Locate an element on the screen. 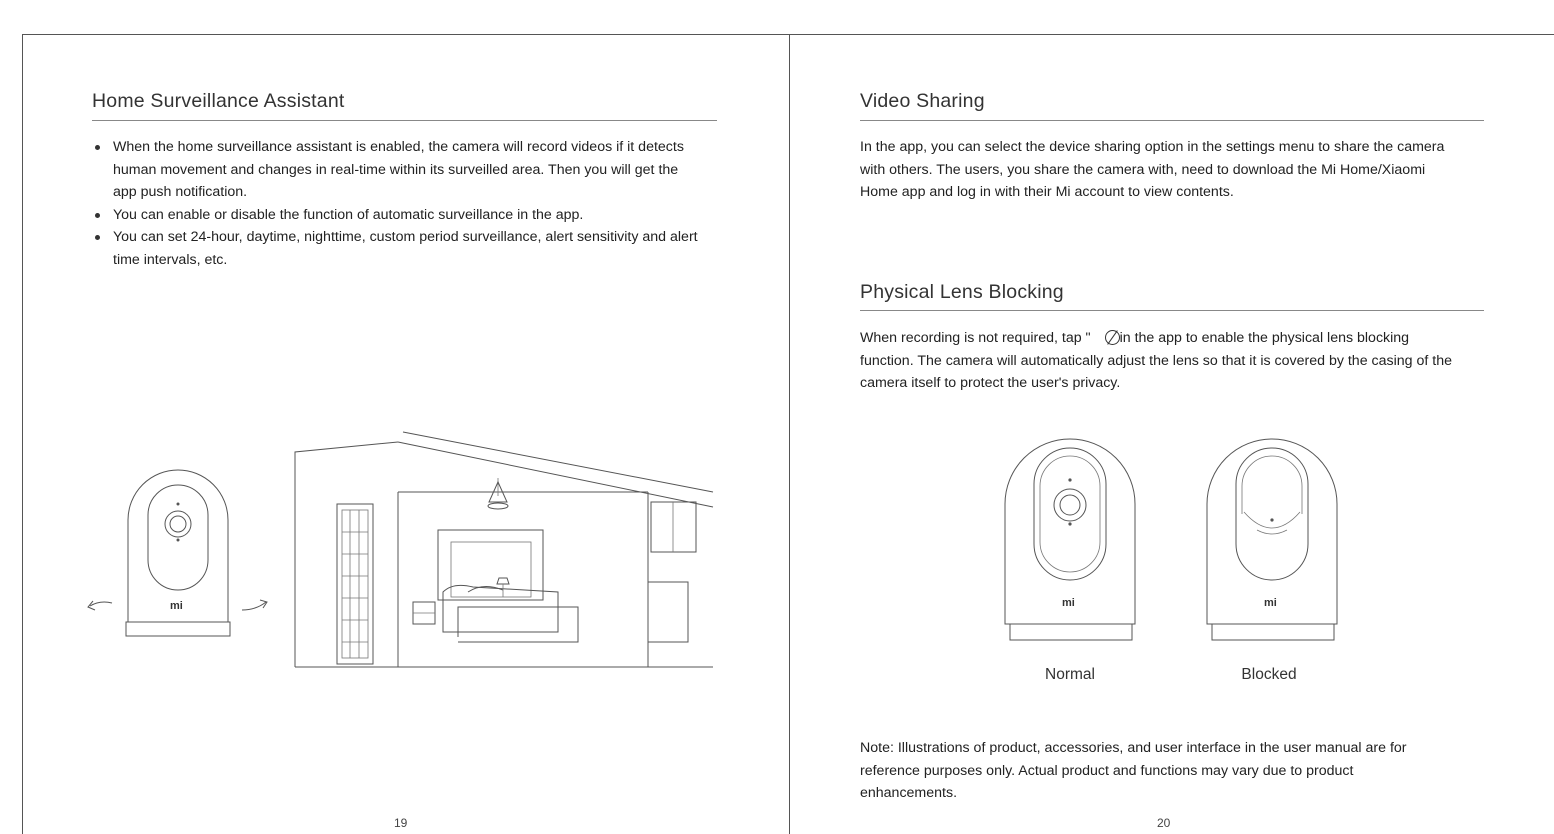 This screenshot has width=1554, height=834. caption-normal: Normal is located at coordinates (1070, 674).